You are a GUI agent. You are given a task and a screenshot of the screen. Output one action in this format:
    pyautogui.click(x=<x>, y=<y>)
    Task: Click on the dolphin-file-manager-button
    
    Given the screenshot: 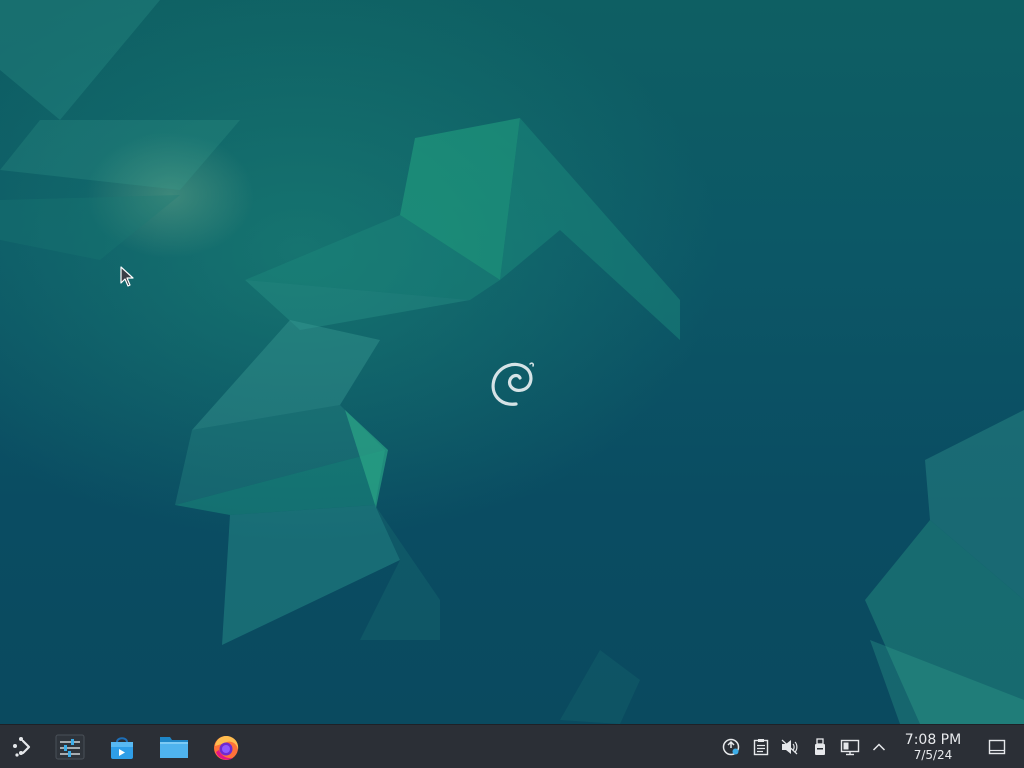 What is the action you would take?
    pyautogui.click(x=174, y=747)
    